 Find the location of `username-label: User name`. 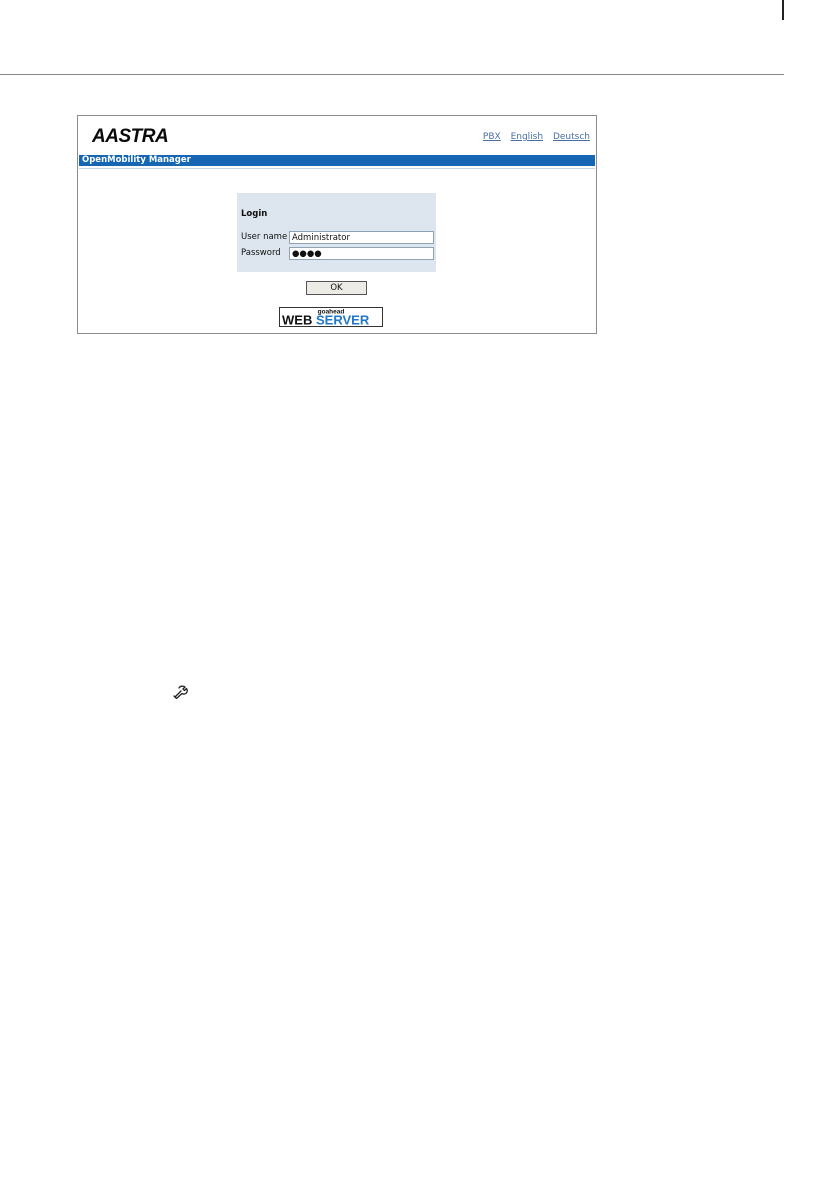

username-label: User name is located at coordinates (264, 237).